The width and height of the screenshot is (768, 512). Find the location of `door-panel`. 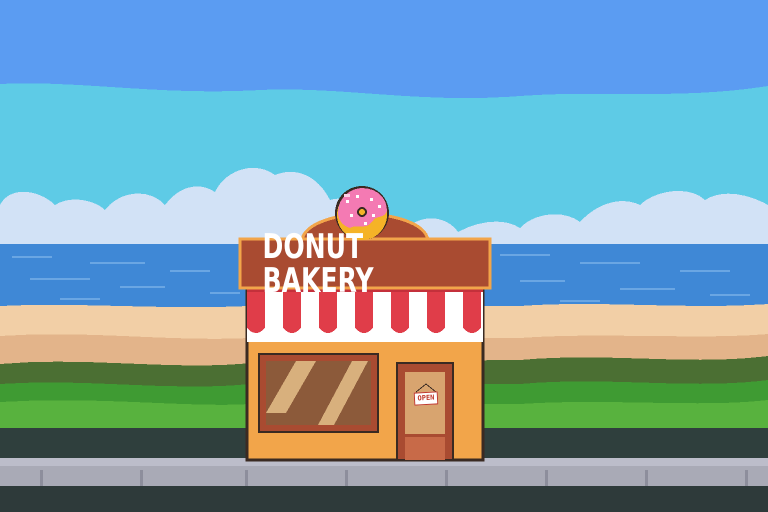

door-panel is located at coordinates (425, 448).